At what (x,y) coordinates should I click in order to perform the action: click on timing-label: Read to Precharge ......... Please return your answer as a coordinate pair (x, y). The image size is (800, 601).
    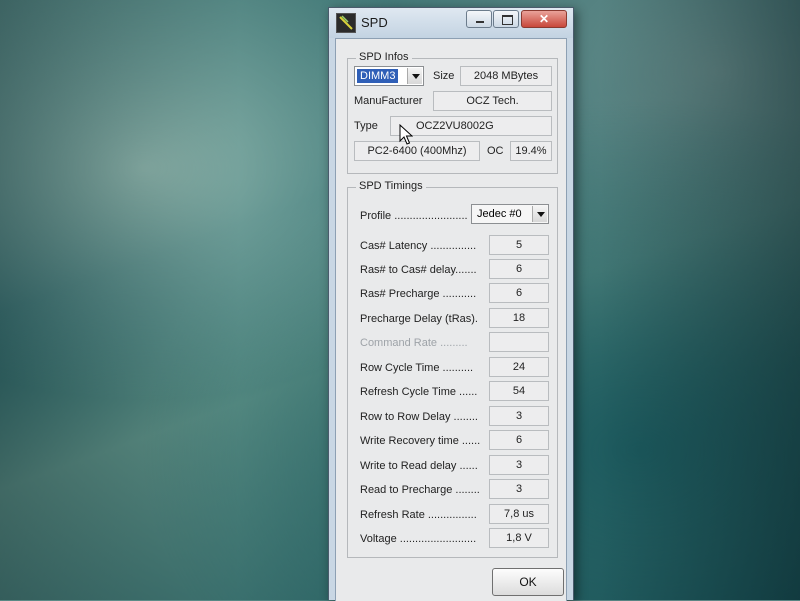
    Looking at the image, I should click on (420, 490).